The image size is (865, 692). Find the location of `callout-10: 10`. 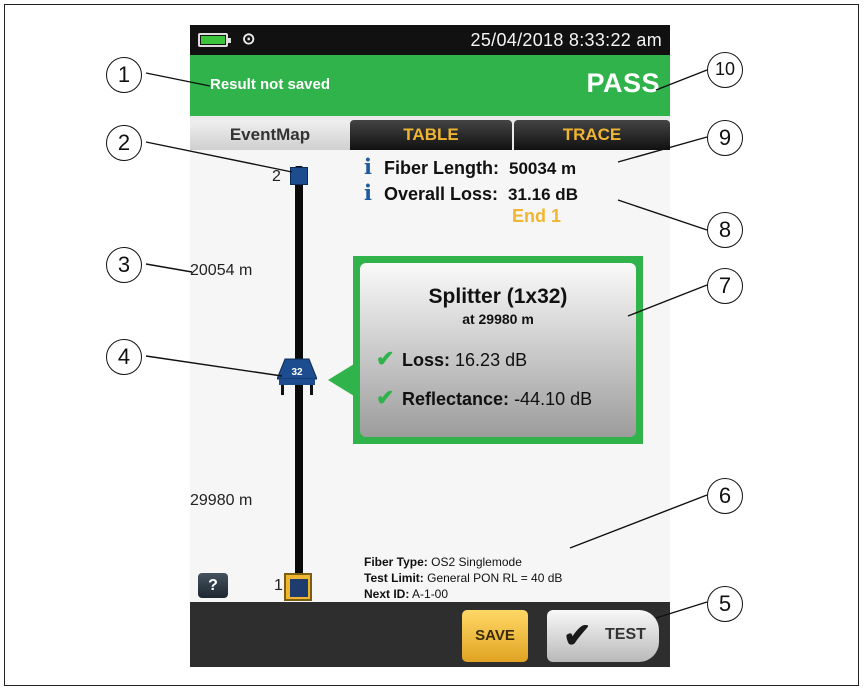

callout-10: 10 is located at coordinates (725, 70).